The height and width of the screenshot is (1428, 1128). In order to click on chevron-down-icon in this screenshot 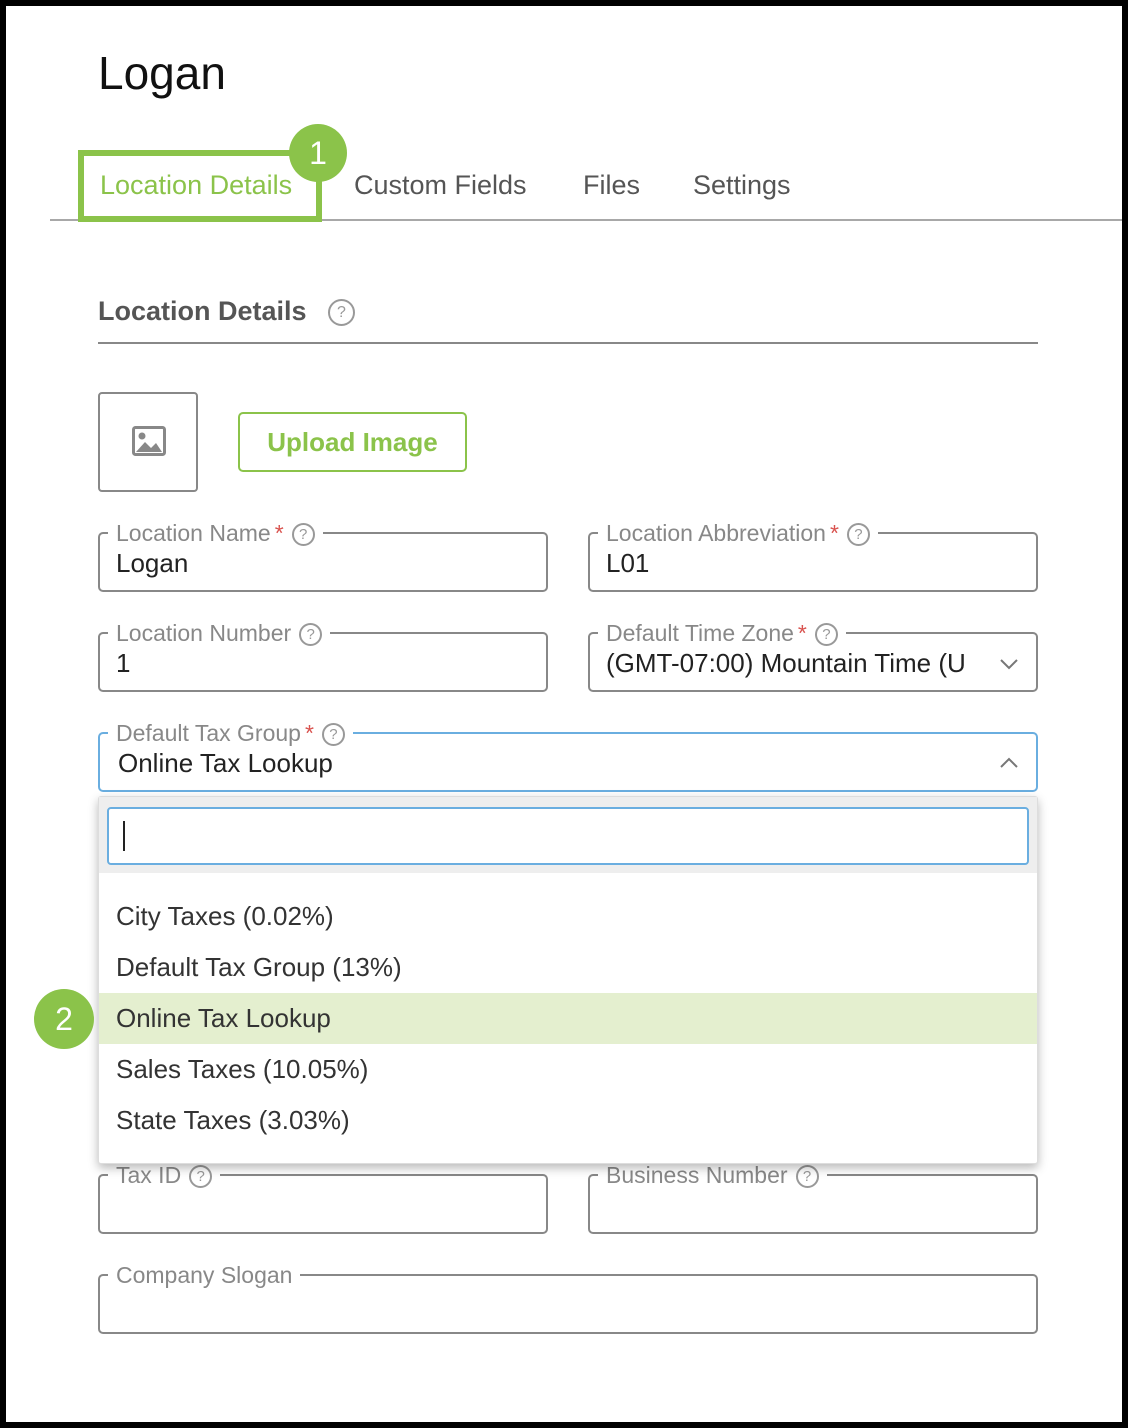, I will do `click(1009, 663)`.